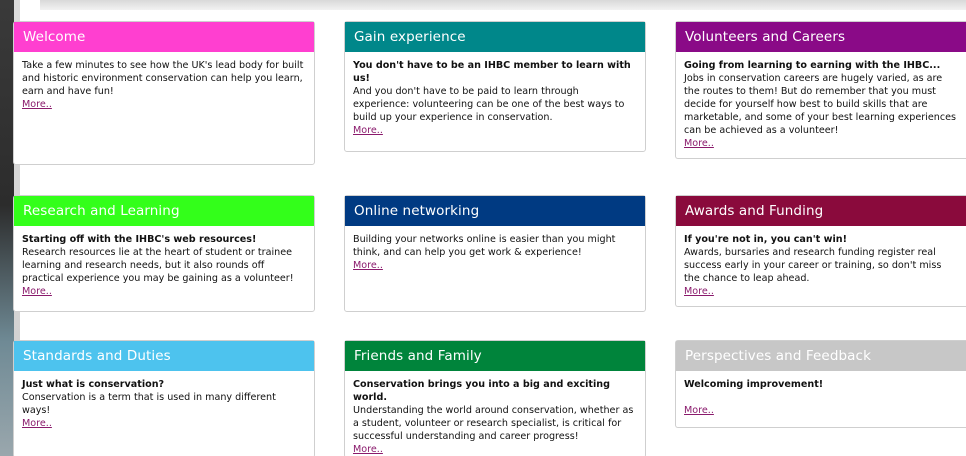 This screenshot has width=966, height=456. Describe the element at coordinates (699, 291) in the screenshot. I see `more-link-awards-funding: More..` at that location.